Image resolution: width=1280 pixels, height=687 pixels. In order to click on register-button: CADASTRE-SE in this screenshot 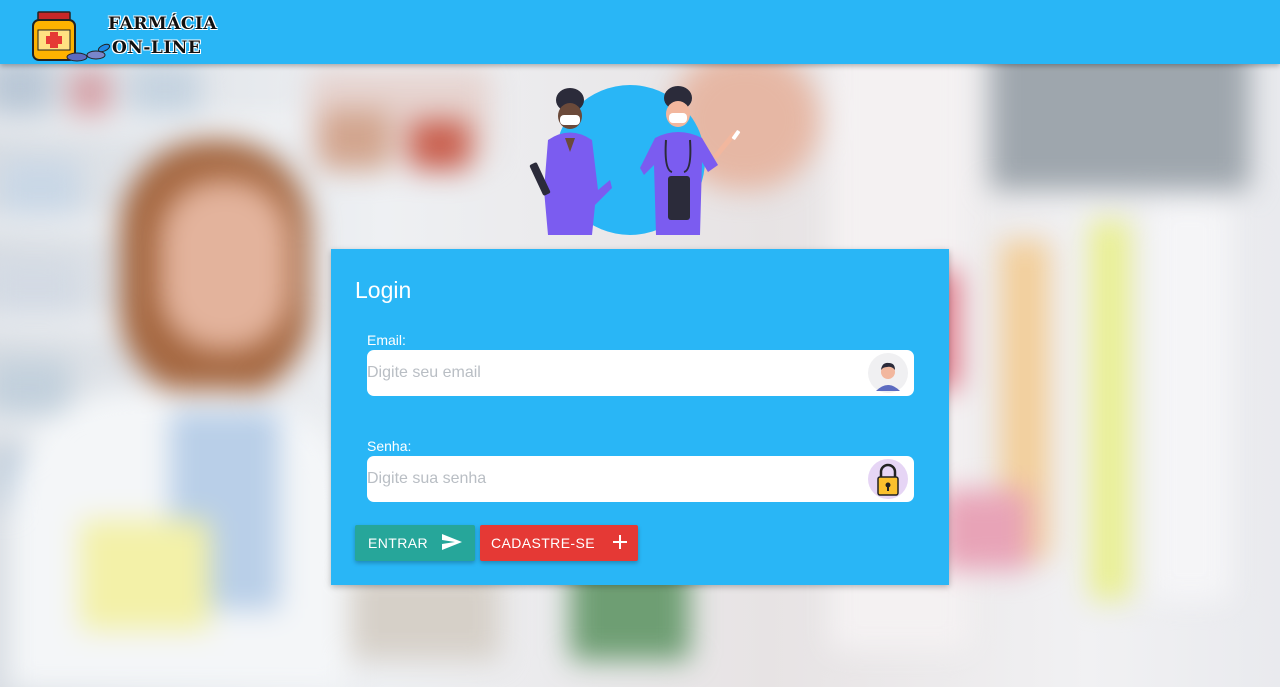, I will do `click(559, 543)`.